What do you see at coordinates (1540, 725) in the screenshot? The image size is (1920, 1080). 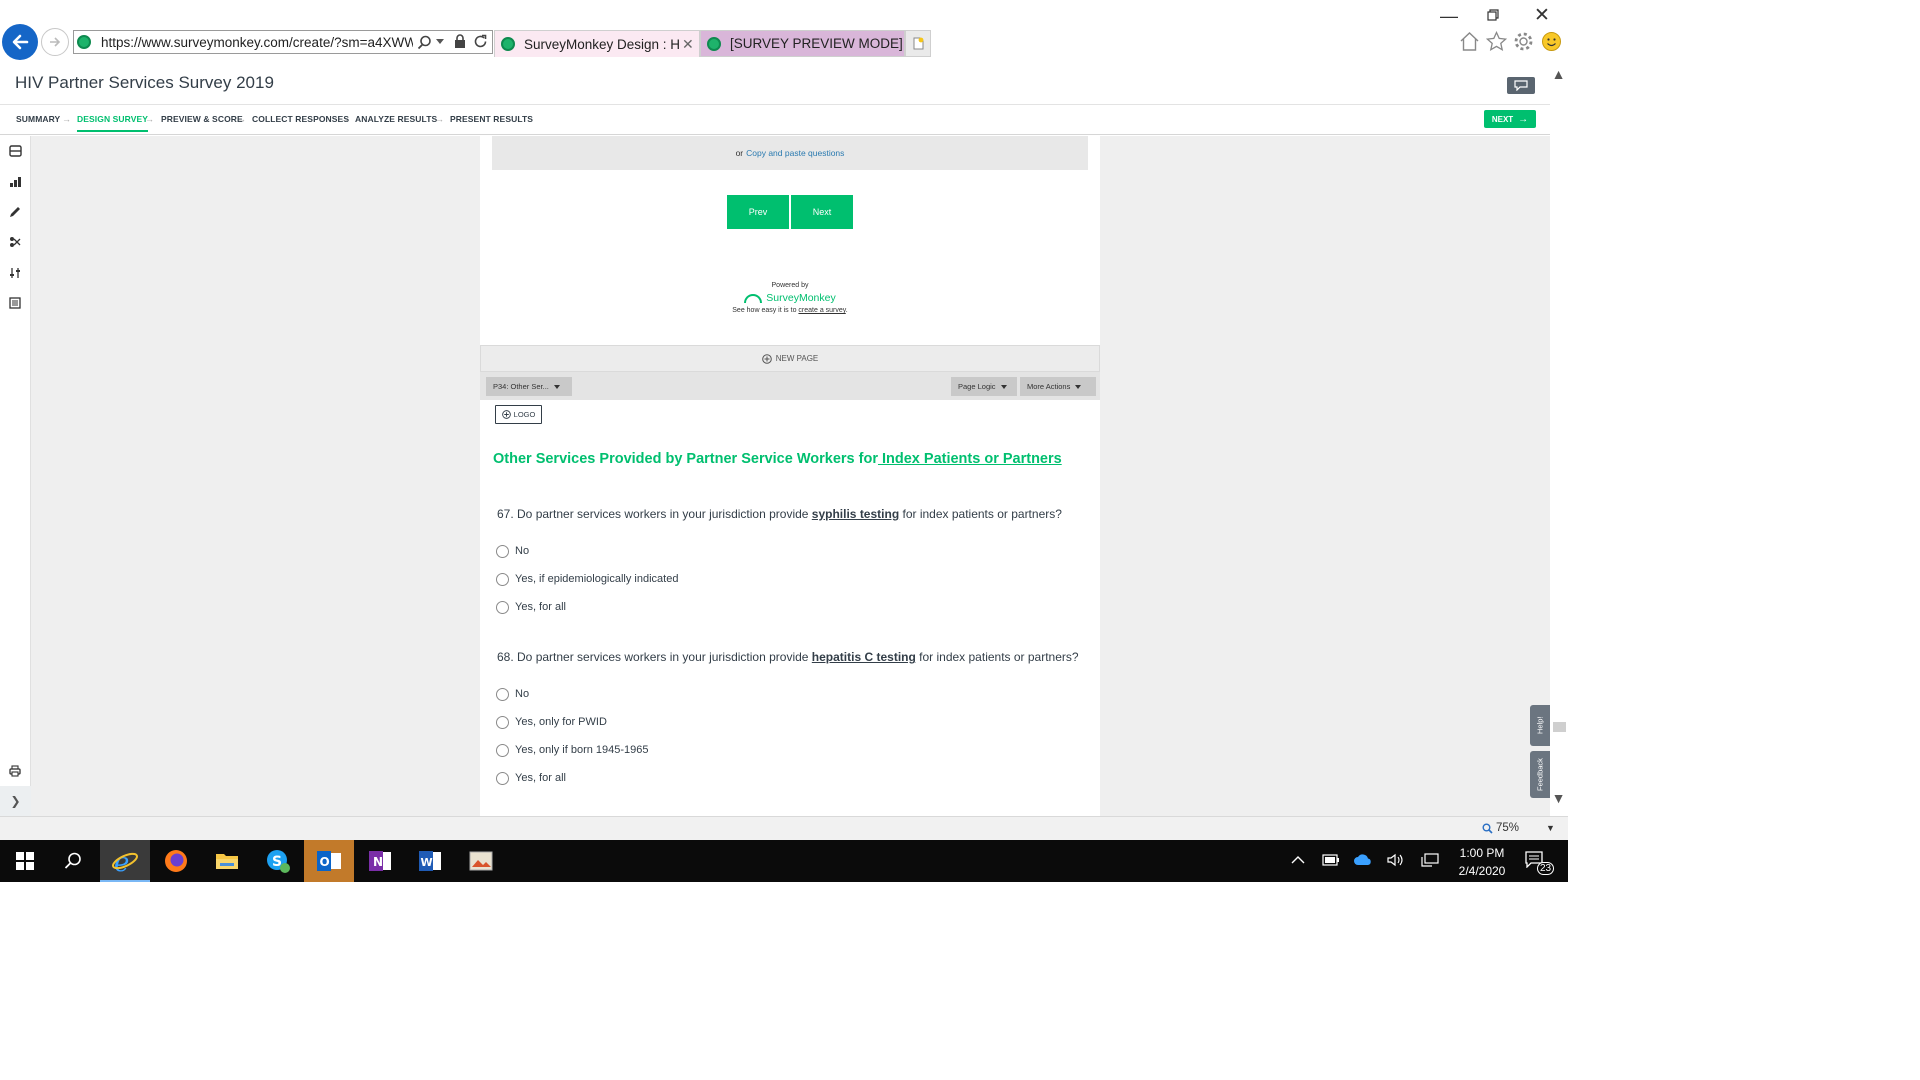 I see `help-tab: Help!` at bounding box center [1540, 725].